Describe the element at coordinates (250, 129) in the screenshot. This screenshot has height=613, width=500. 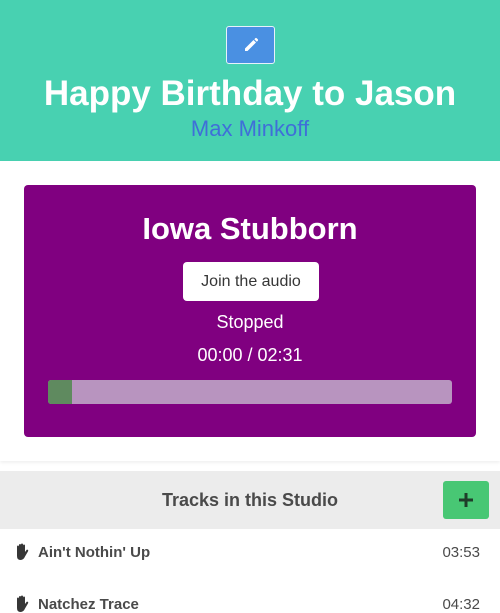
I see `author-link: Max Minkoff` at that location.